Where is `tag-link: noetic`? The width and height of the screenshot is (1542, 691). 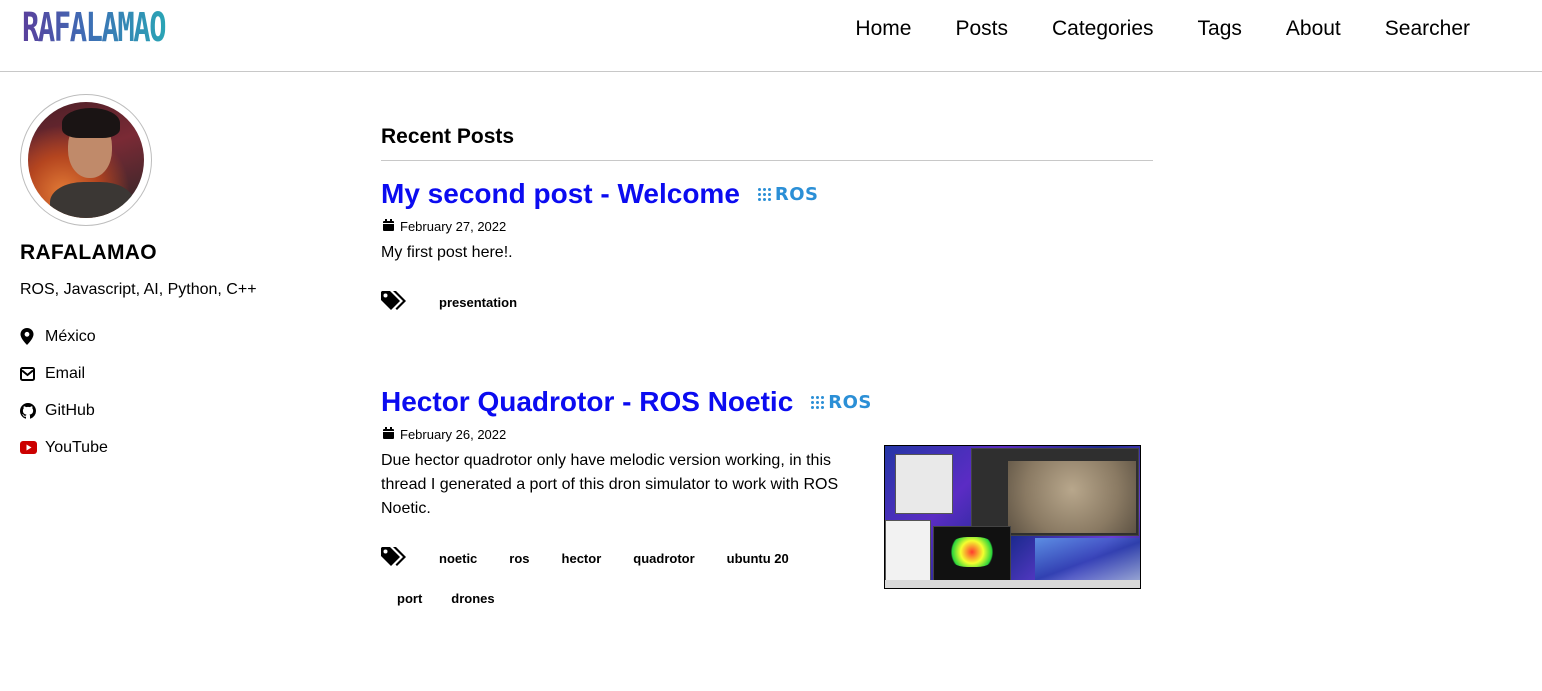 tag-link: noetic is located at coordinates (458, 559).